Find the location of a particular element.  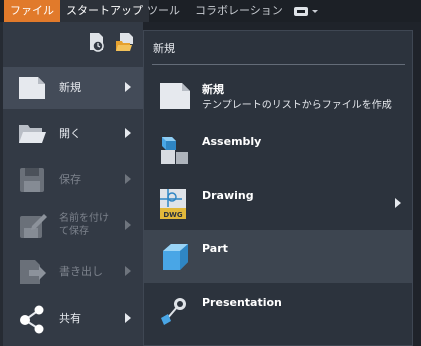

panel-title: 新規 is located at coordinates (164, 48).